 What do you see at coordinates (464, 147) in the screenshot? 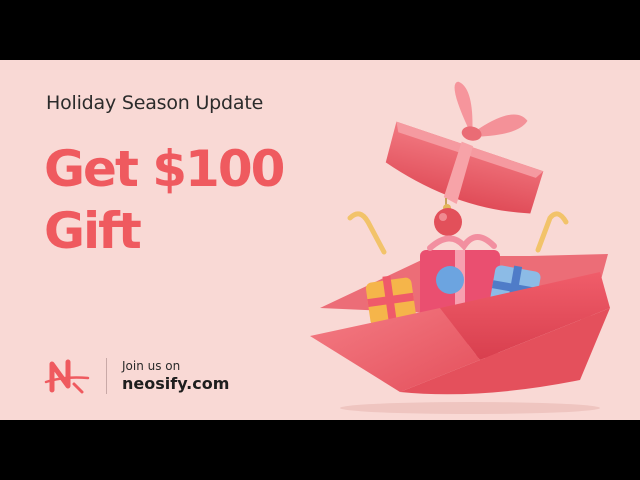
I see `gift-lid` at bounding box center [464, 147].